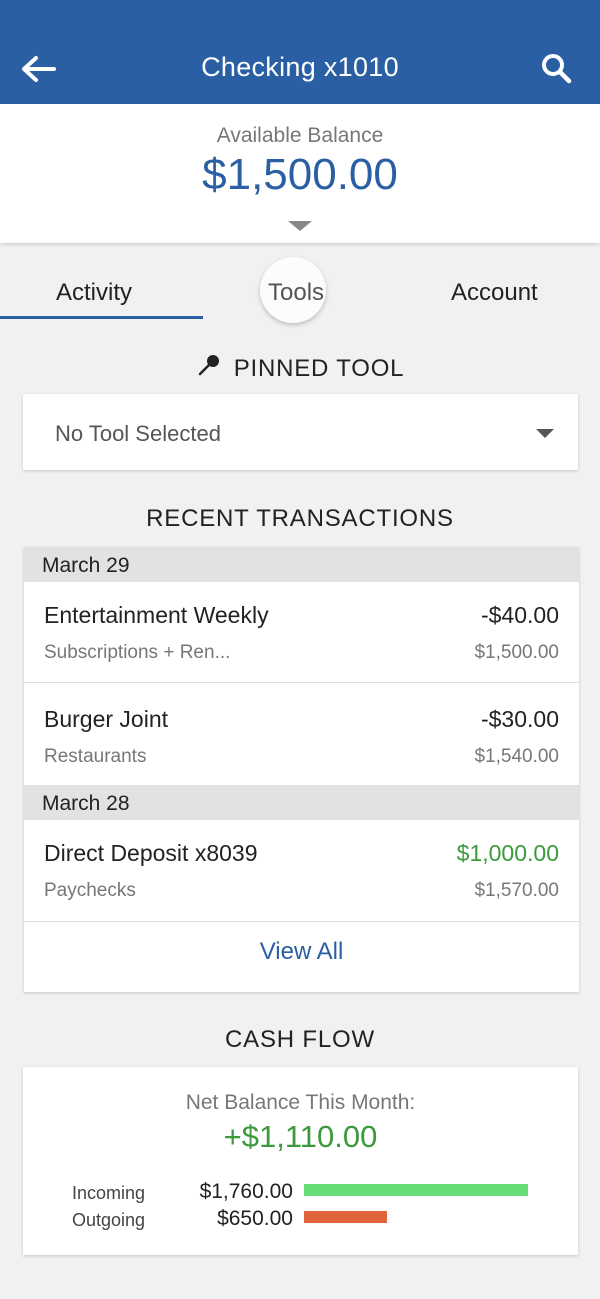 The width and height of the screenshot is (600, 1299). Describe the element at coordinates (494, 293) in the screenshot. I see `tab-account: Account` at that location.